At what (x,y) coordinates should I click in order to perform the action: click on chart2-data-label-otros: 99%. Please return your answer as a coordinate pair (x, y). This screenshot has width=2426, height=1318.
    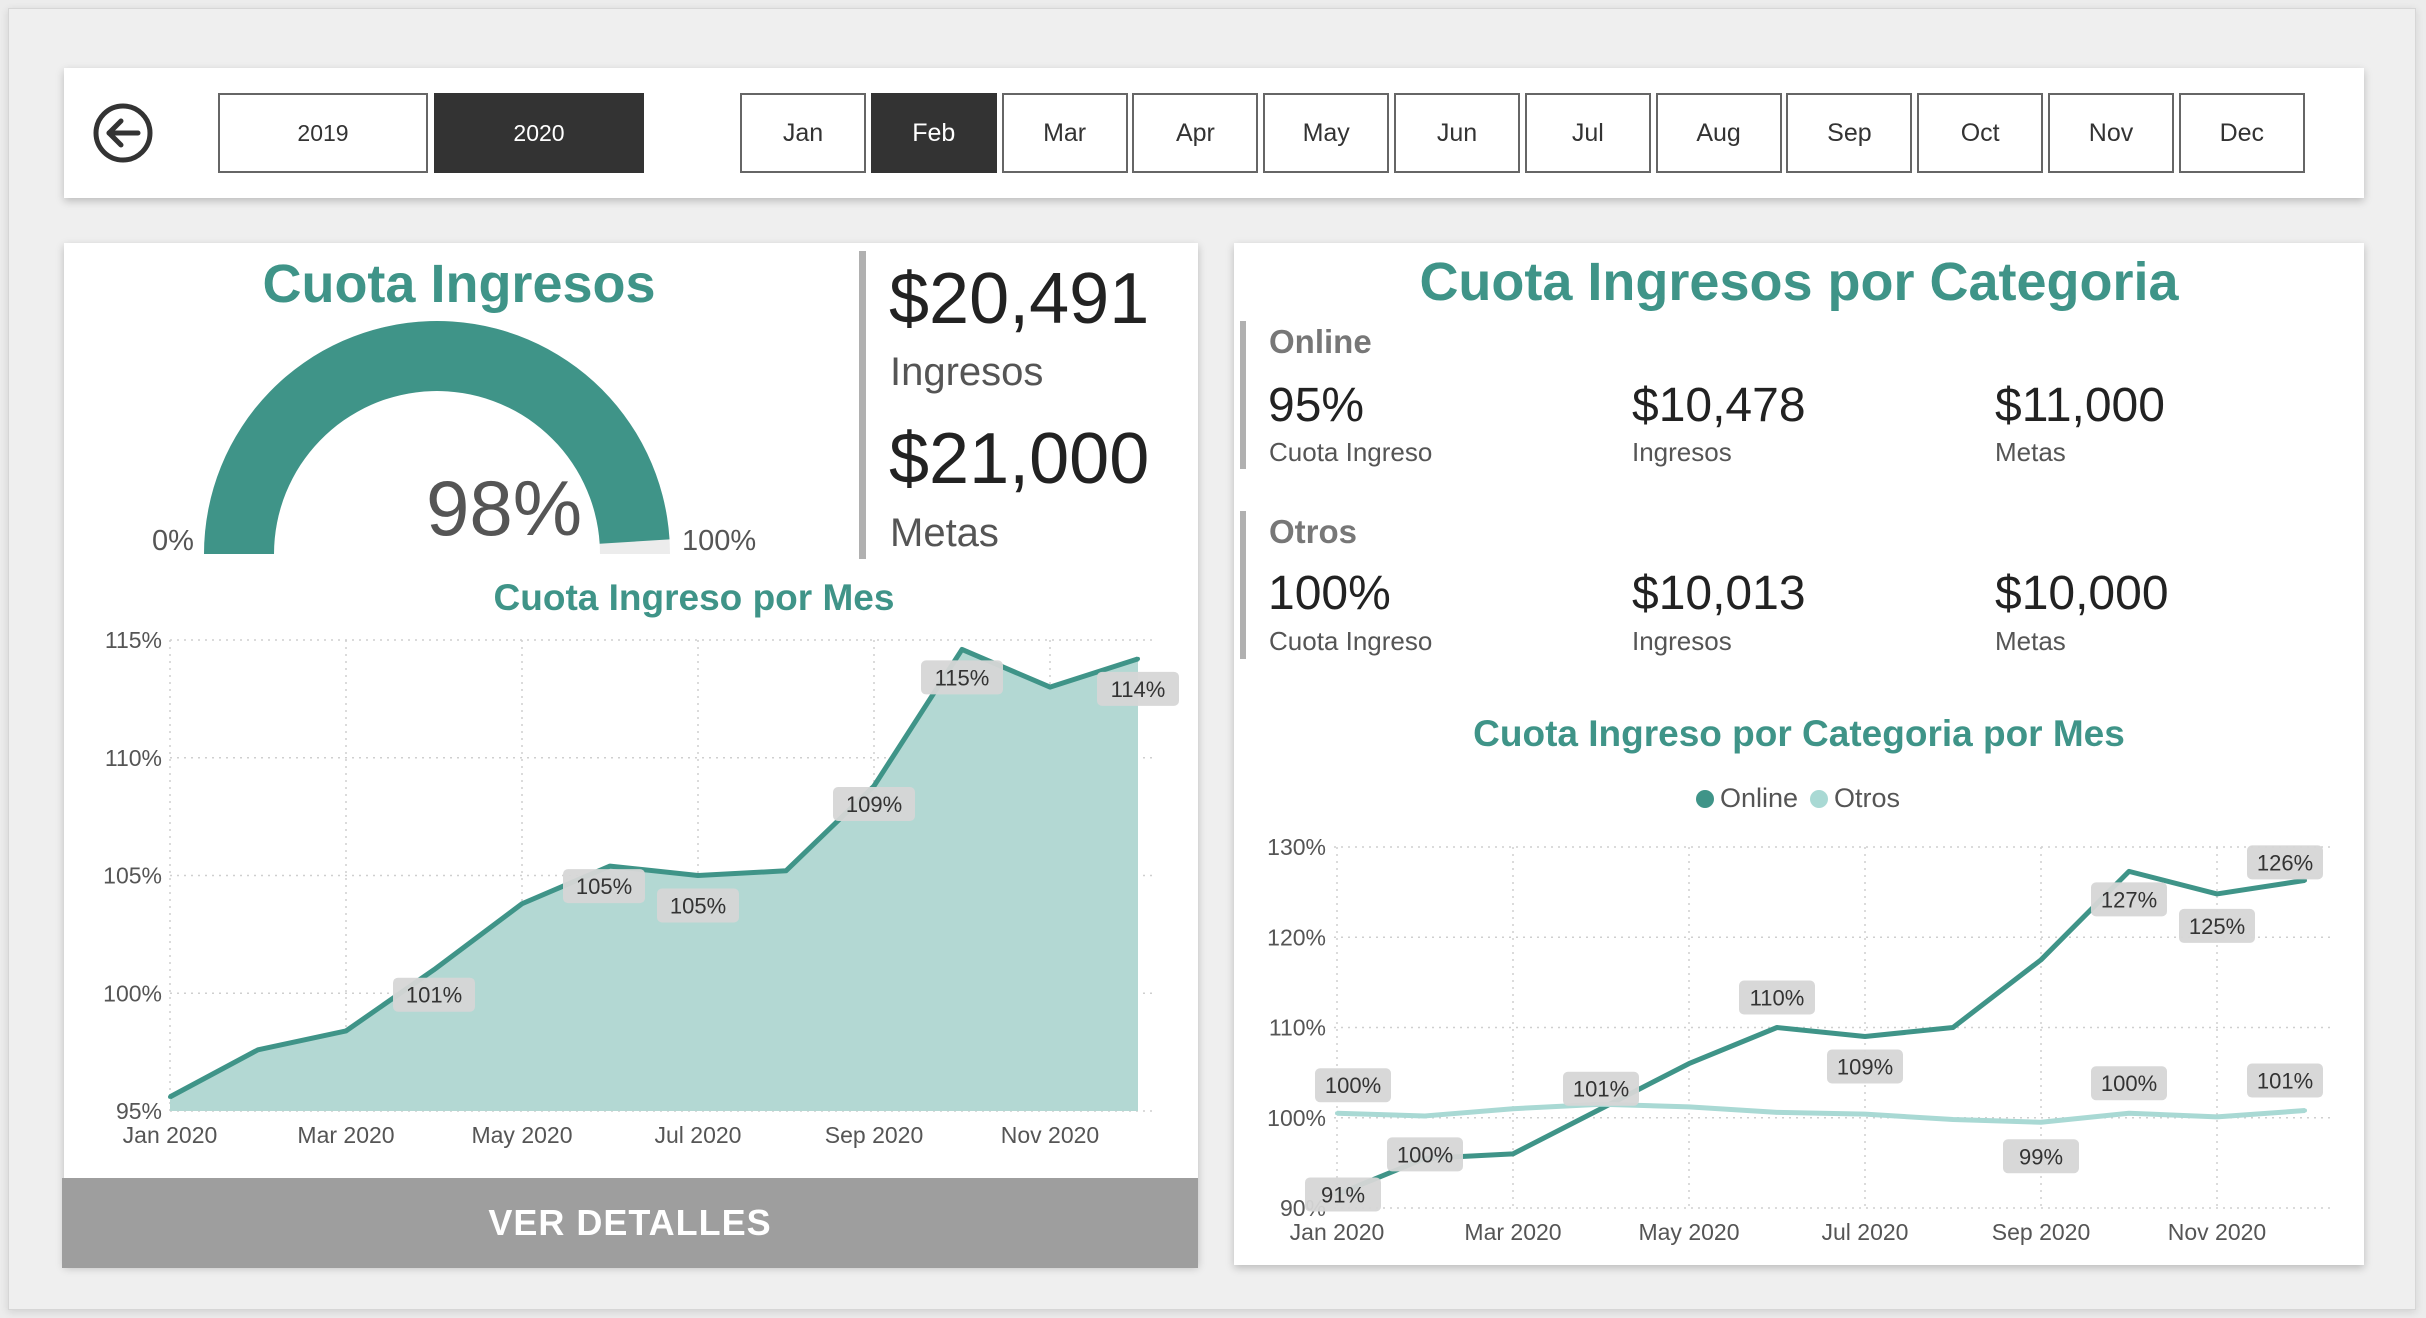
    Looking at the image, I should click on (2041, 1156).